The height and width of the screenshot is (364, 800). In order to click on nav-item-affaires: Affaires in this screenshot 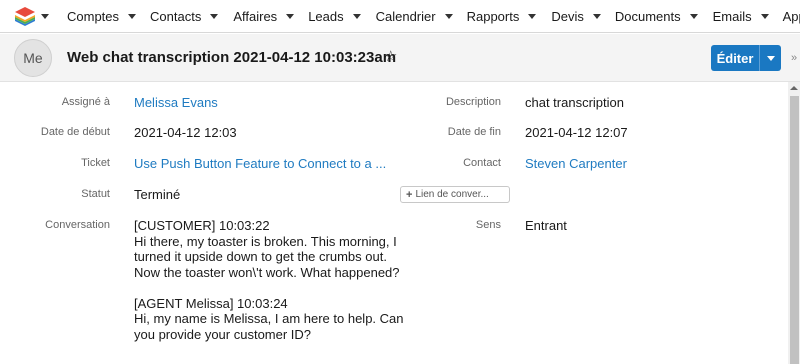, I will do `click(264, 16)`.